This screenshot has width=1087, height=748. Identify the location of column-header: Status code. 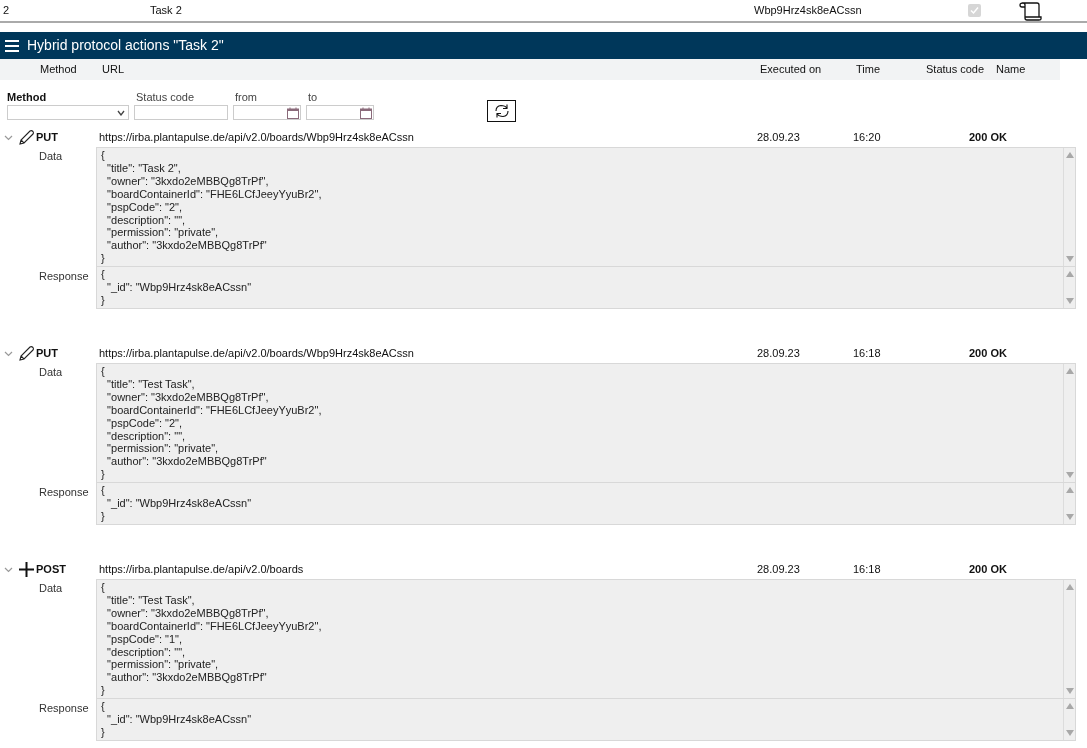
(961, 69).